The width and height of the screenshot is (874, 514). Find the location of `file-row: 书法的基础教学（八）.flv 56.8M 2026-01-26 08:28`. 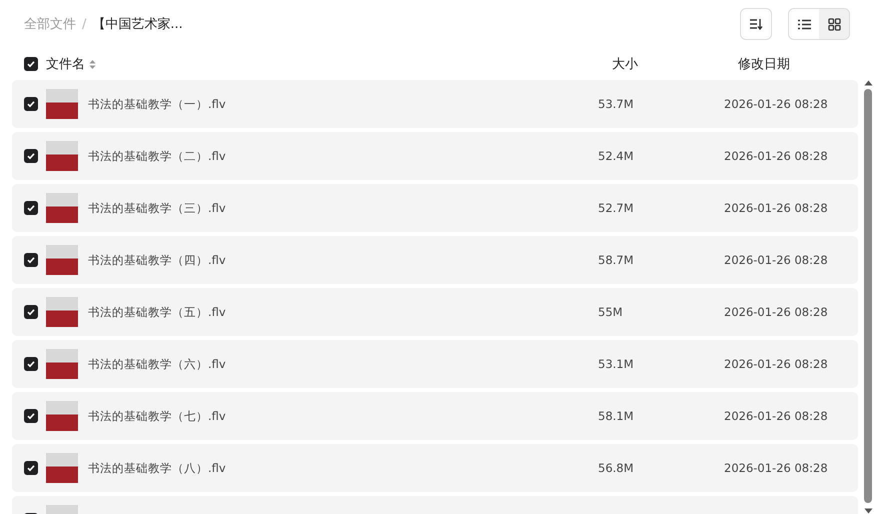

file-row: 书法的基础教学（八）.flv 56.8M 2026-01-26 08:28 is located at coordinates (435, 468).